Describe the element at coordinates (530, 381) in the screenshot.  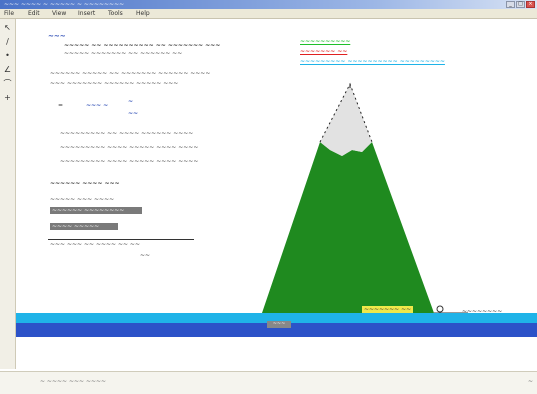
I see `status-corner: ~` at that location.